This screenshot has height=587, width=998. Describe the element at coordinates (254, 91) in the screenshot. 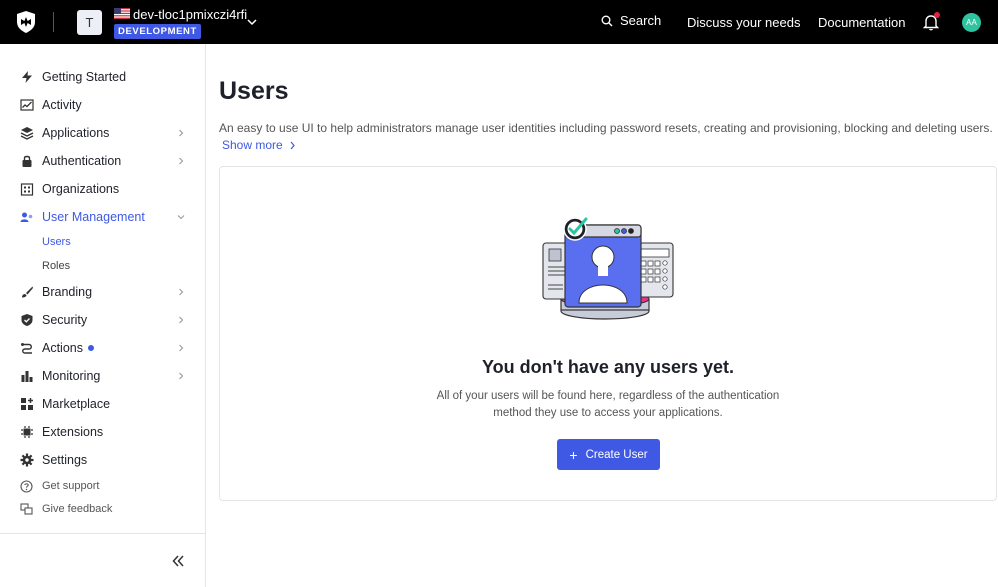

I see `page-title: Users` at that location.